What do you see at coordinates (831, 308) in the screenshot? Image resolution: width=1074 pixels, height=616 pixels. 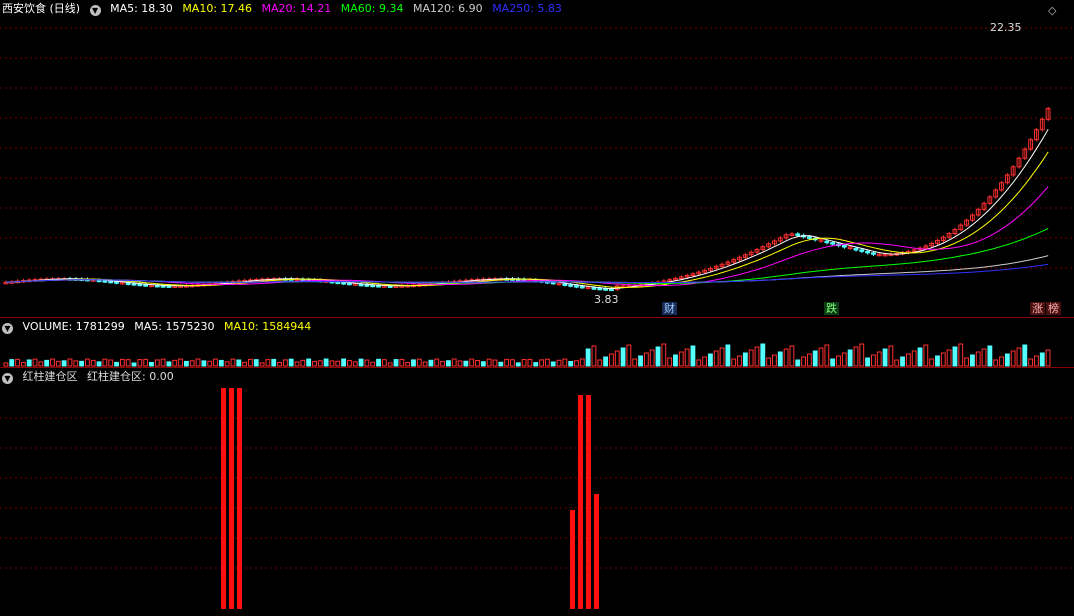 I see `drop-tag: 跌` at bounding box center [831, 308].